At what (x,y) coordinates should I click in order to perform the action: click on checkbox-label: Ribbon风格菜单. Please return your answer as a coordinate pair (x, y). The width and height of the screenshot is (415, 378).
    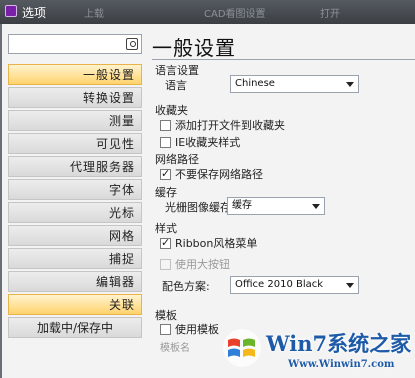
    Looking at the image, I should click on (216, 243).